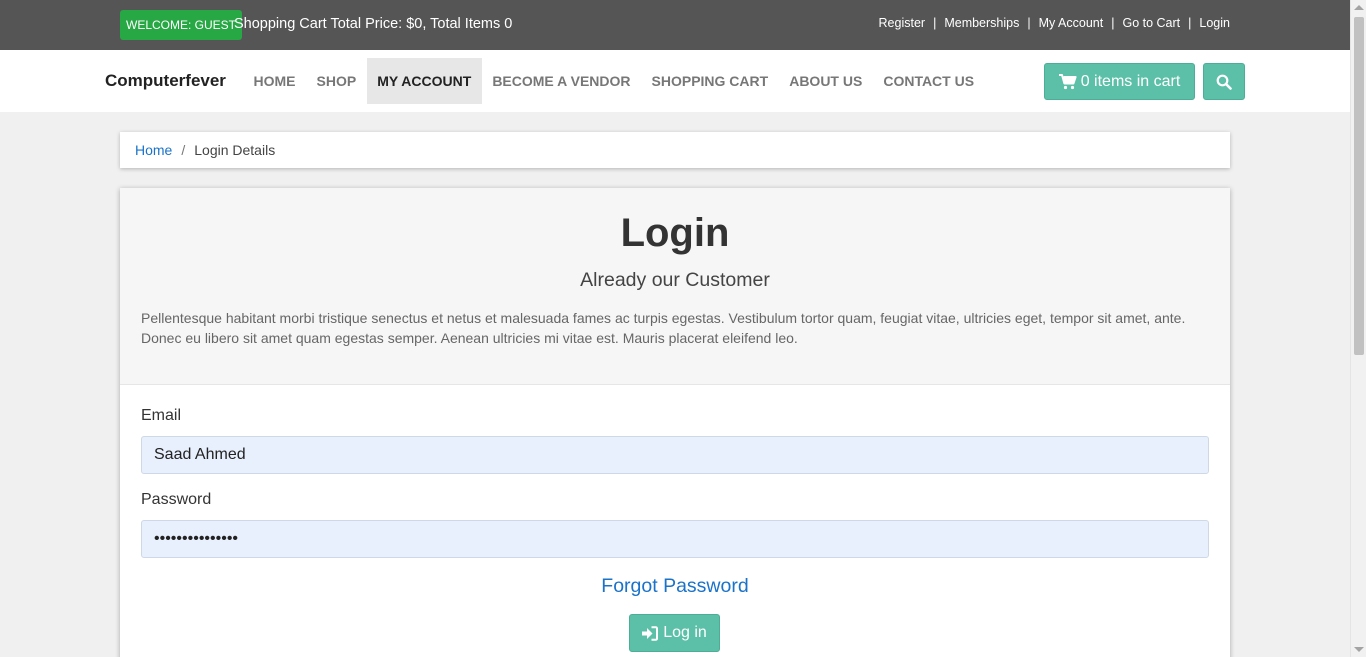  Describe the element at coordinates (1359, 186) in the screenshot. I see `scrollbar-thumb` at that location.